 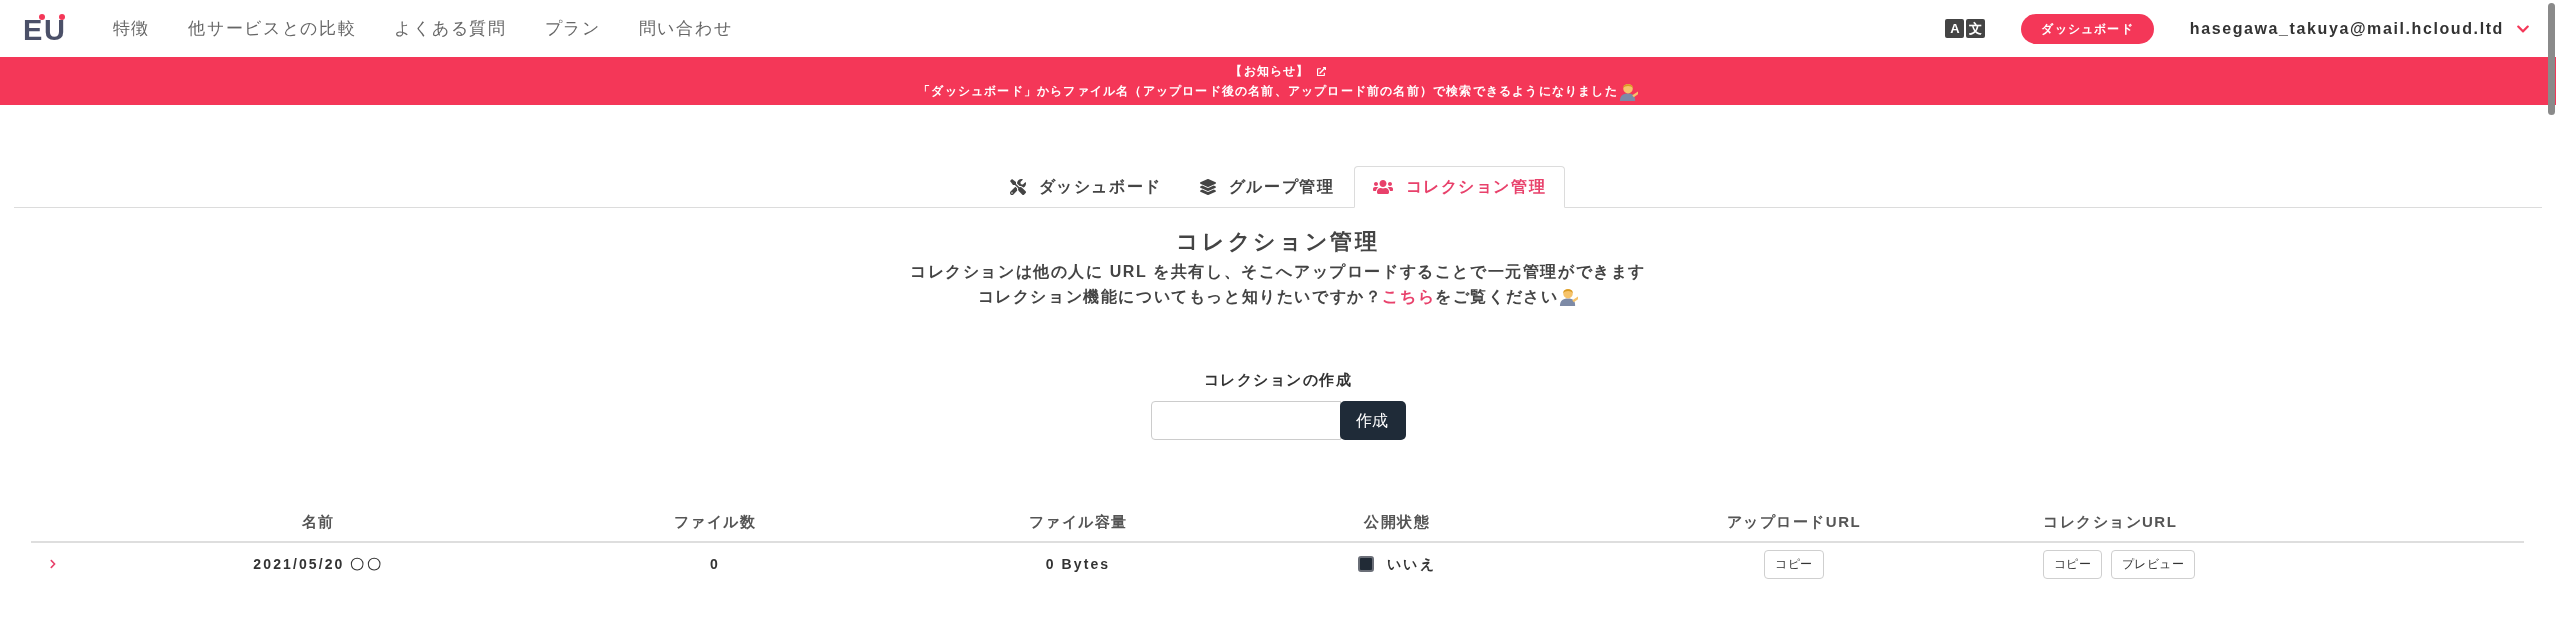 I want to click on nav-link: よくある質問, so click(x=450, y=28).